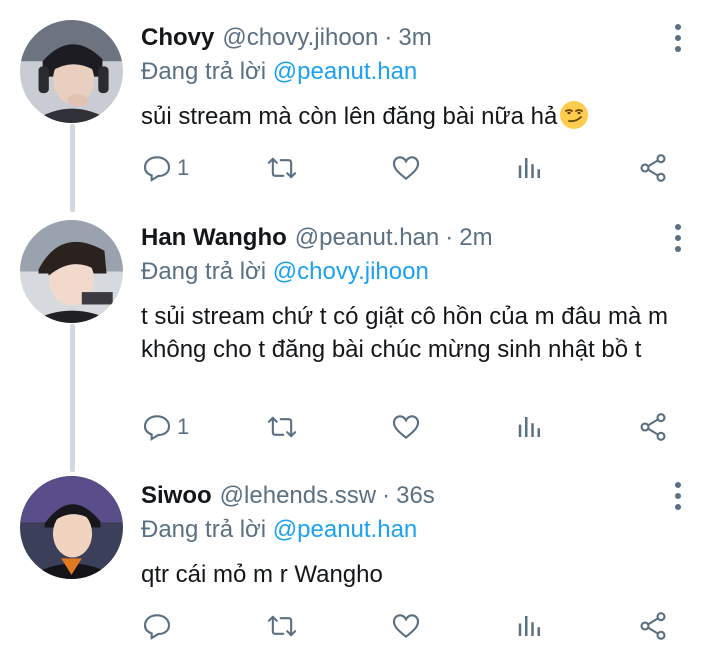 This screenshot has height=657, width=720. What do you see at coordinates (262, 574) in the screenshot?
I see `tweet-text: qtr cái mỏ m r Wangho` at bounding box center [262, 574].